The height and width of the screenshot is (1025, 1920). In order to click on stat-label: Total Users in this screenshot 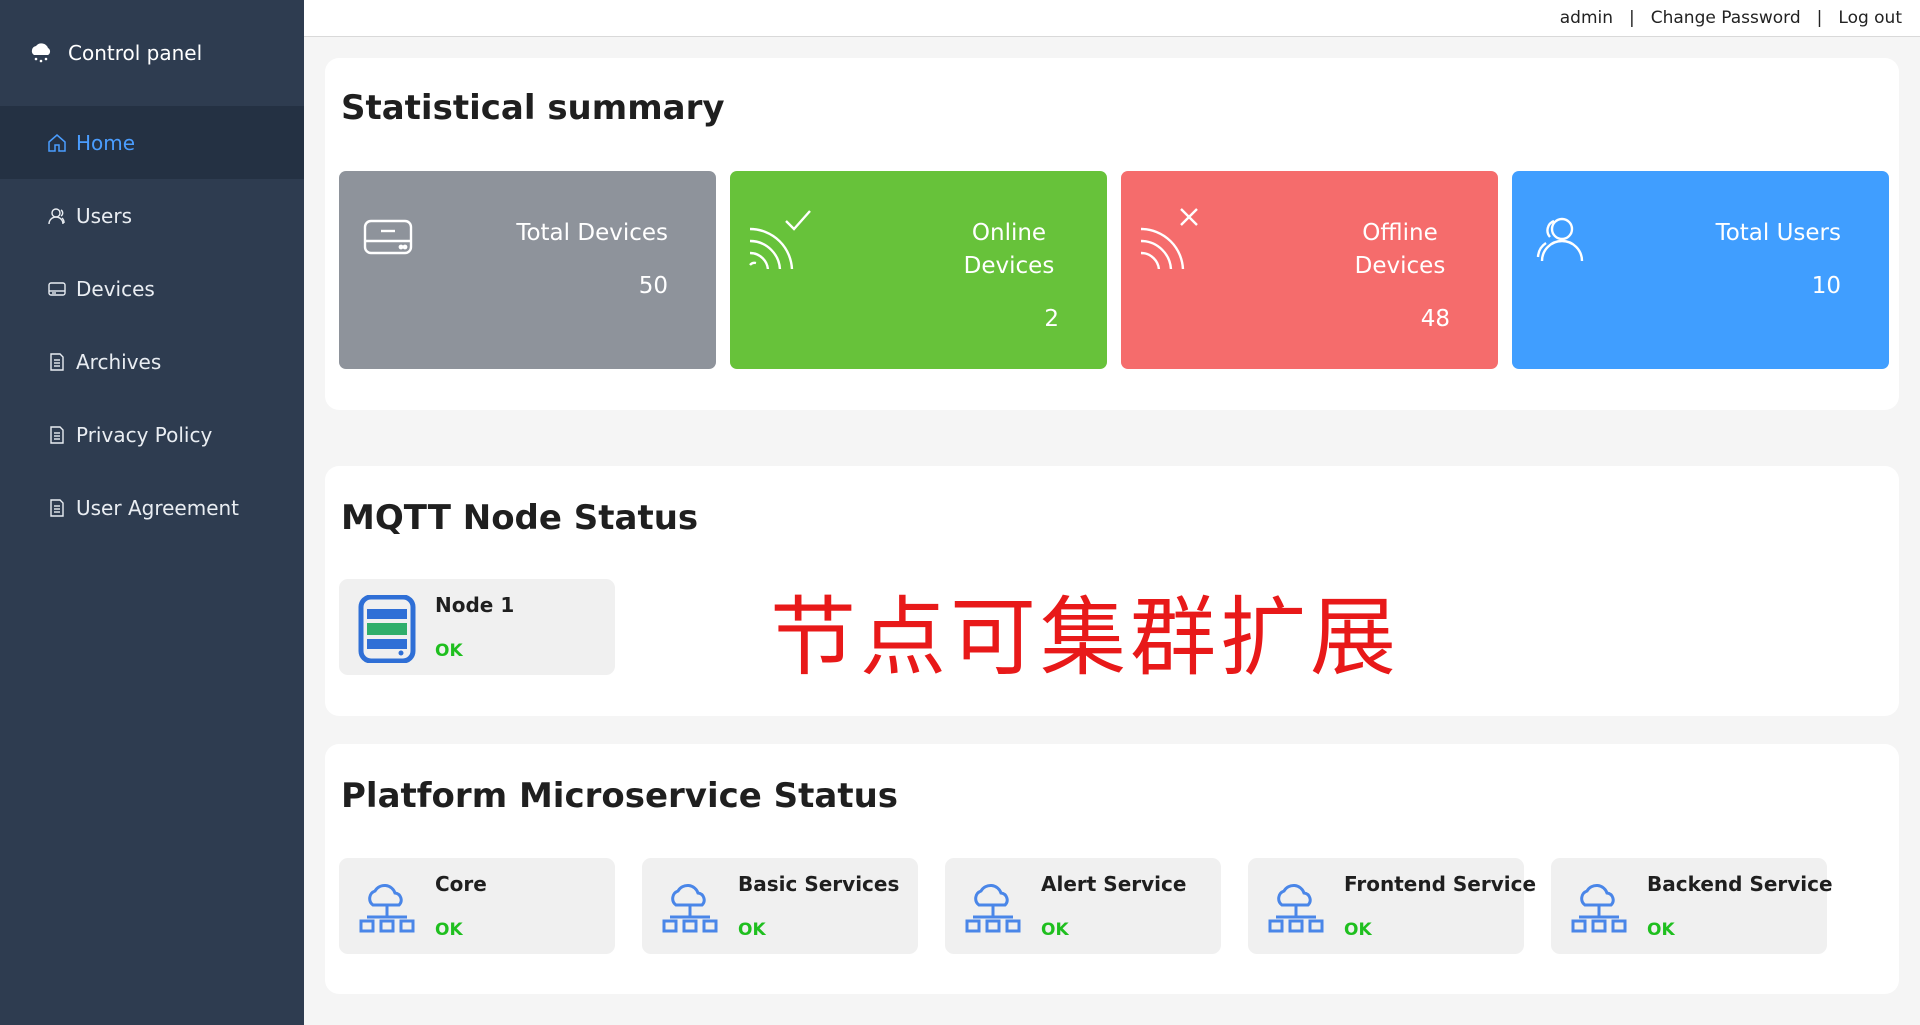, I will do `click(1778, 233)`.